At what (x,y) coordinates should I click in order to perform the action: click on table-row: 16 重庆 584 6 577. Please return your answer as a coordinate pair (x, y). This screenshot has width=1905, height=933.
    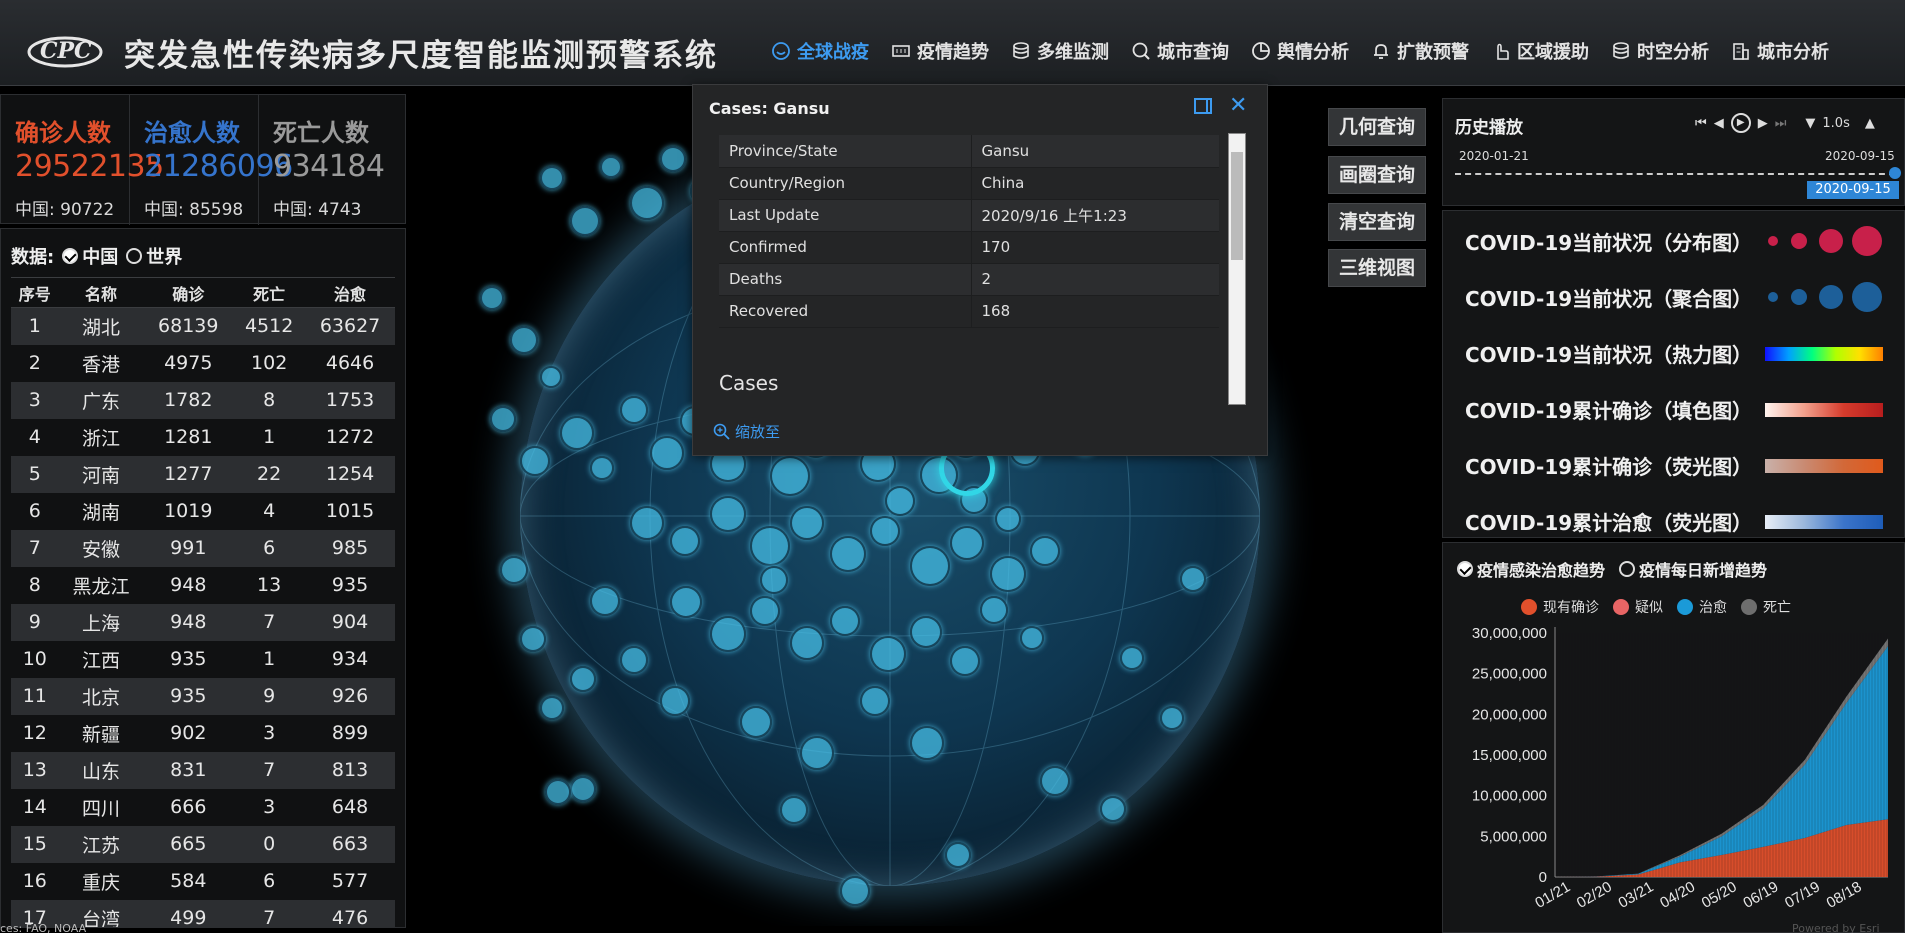
    Looking at the image, I should click on (203, 881).